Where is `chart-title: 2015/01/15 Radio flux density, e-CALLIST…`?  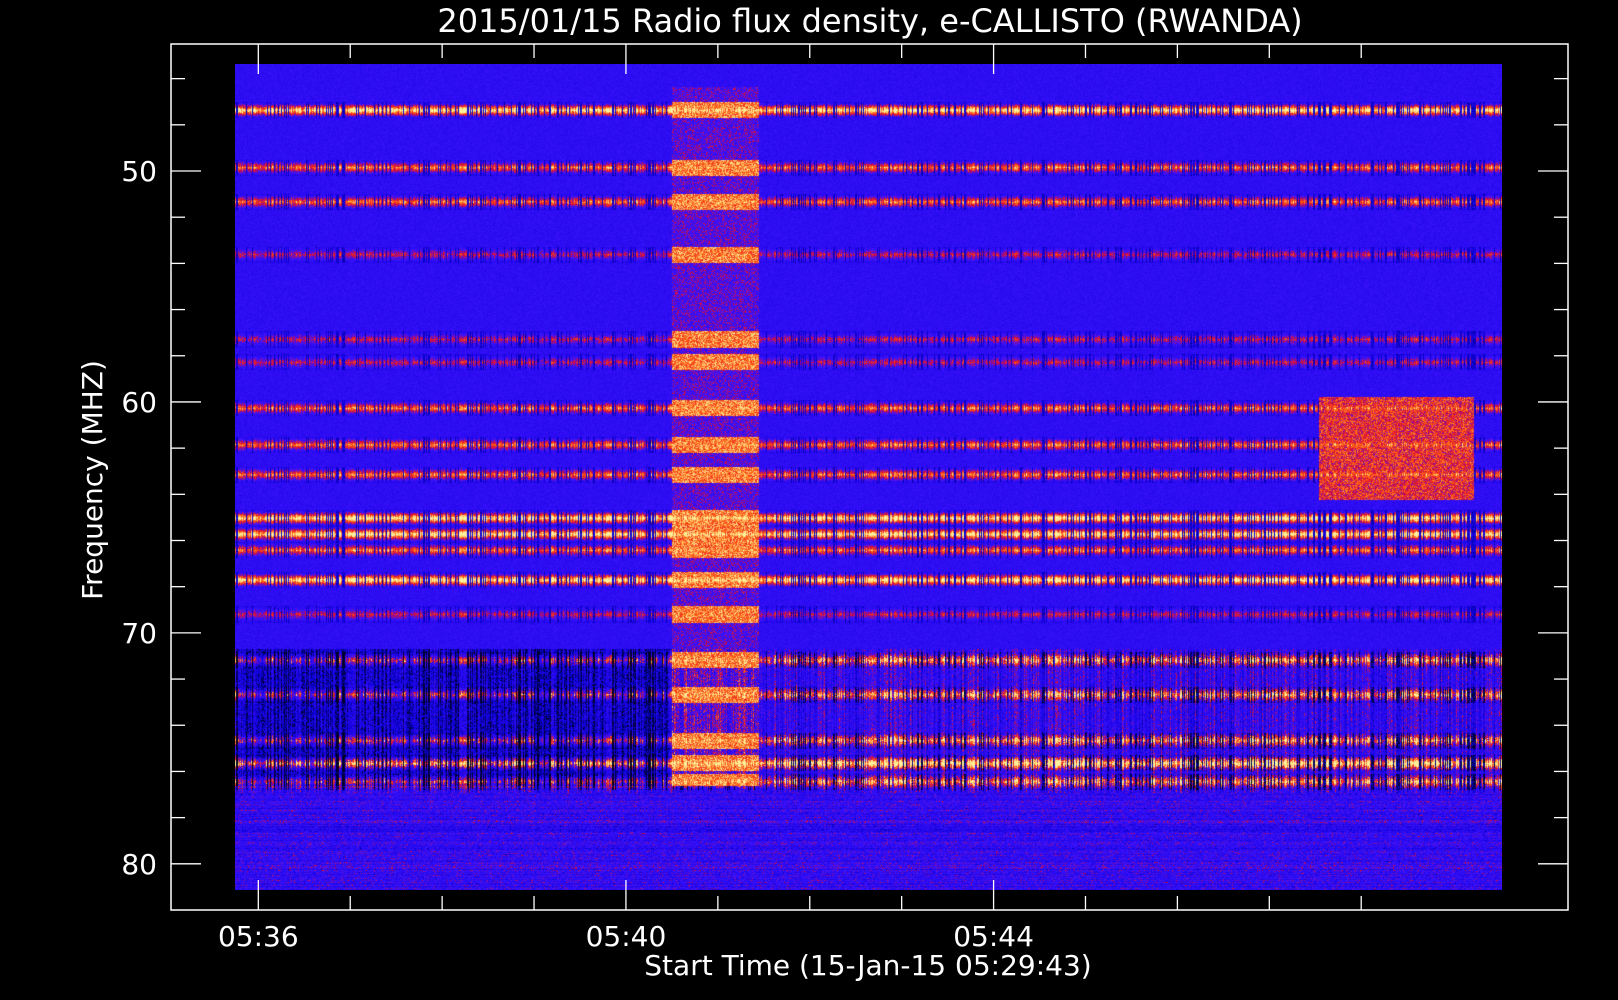
chart-title: 2015/01/15 Radio flux density, e-CALLIST… is located at coordinates (869, 21).